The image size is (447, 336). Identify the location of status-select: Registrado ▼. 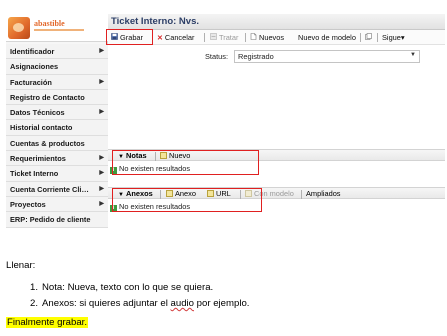
(327, 56).